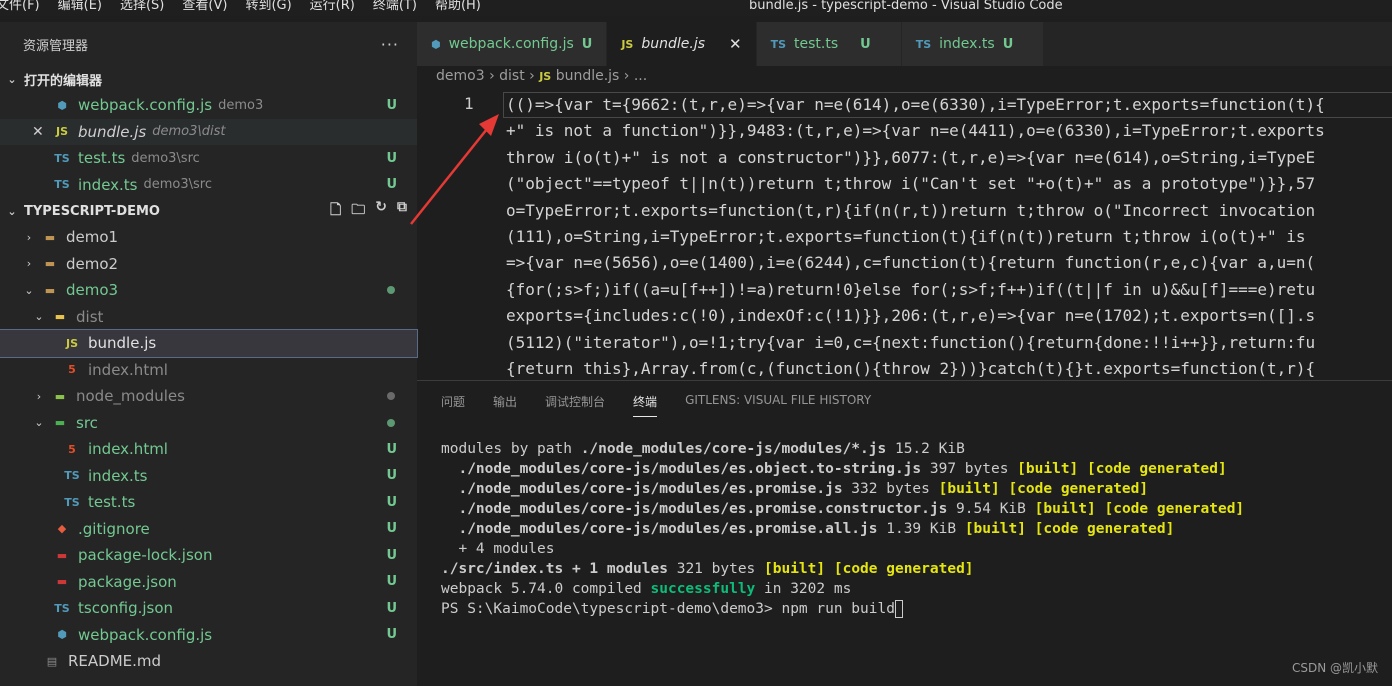 The height and width of the screenshot is (686, 1392). I want to click on breadcrumb-item: demo3, so click(460, 76).